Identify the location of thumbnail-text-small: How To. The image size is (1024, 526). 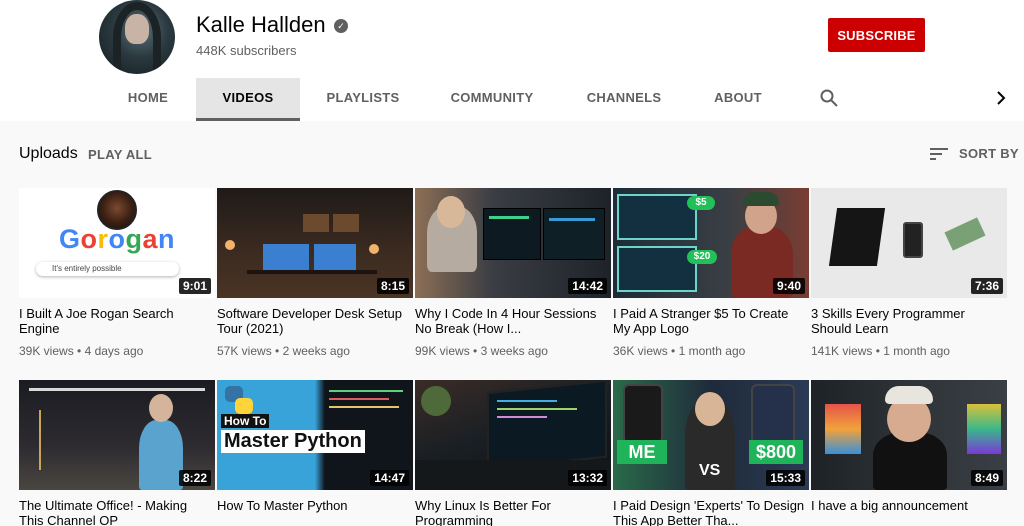
(245, 421).